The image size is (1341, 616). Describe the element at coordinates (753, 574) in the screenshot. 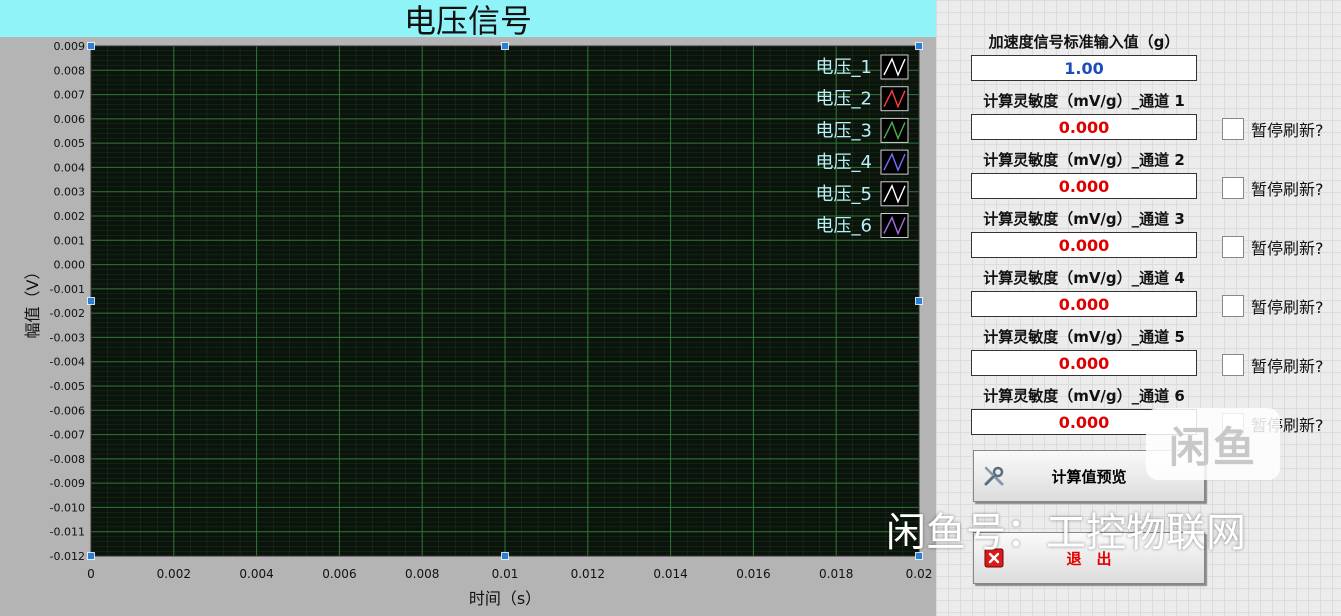

I see `x-tick-label: 0.016` at that location.